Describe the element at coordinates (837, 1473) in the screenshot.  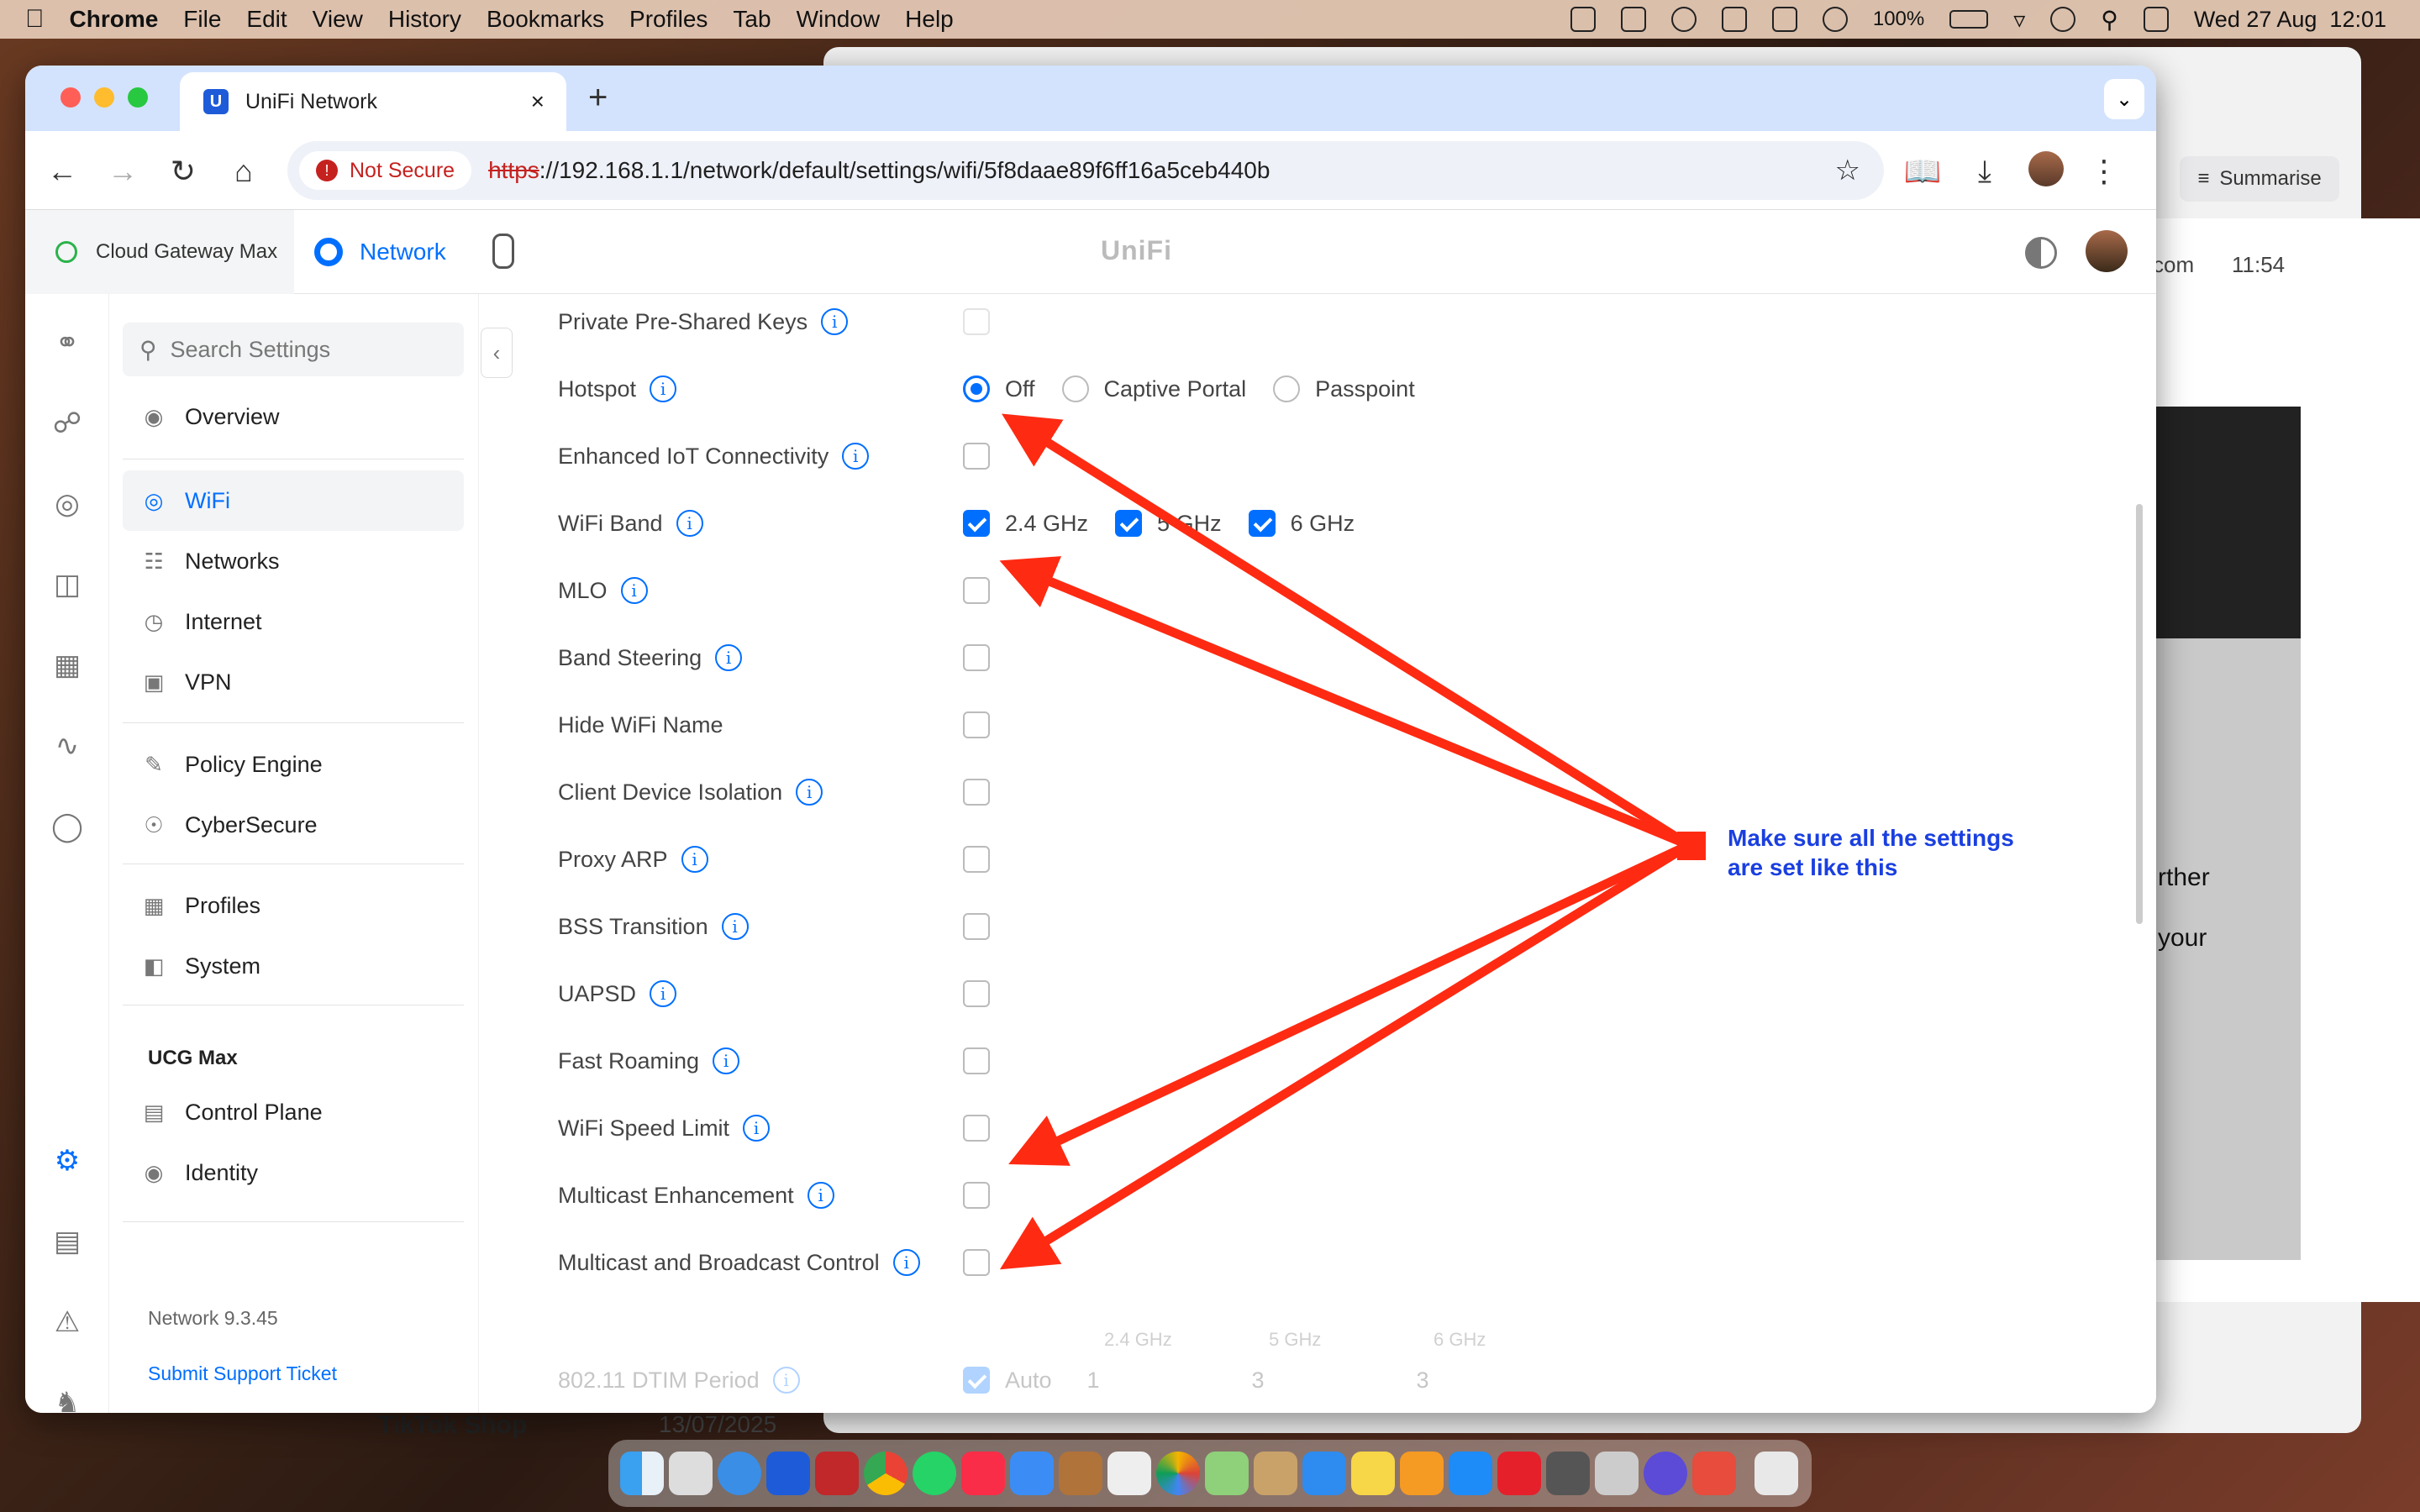
I see `vision-ip-icon` at that location.